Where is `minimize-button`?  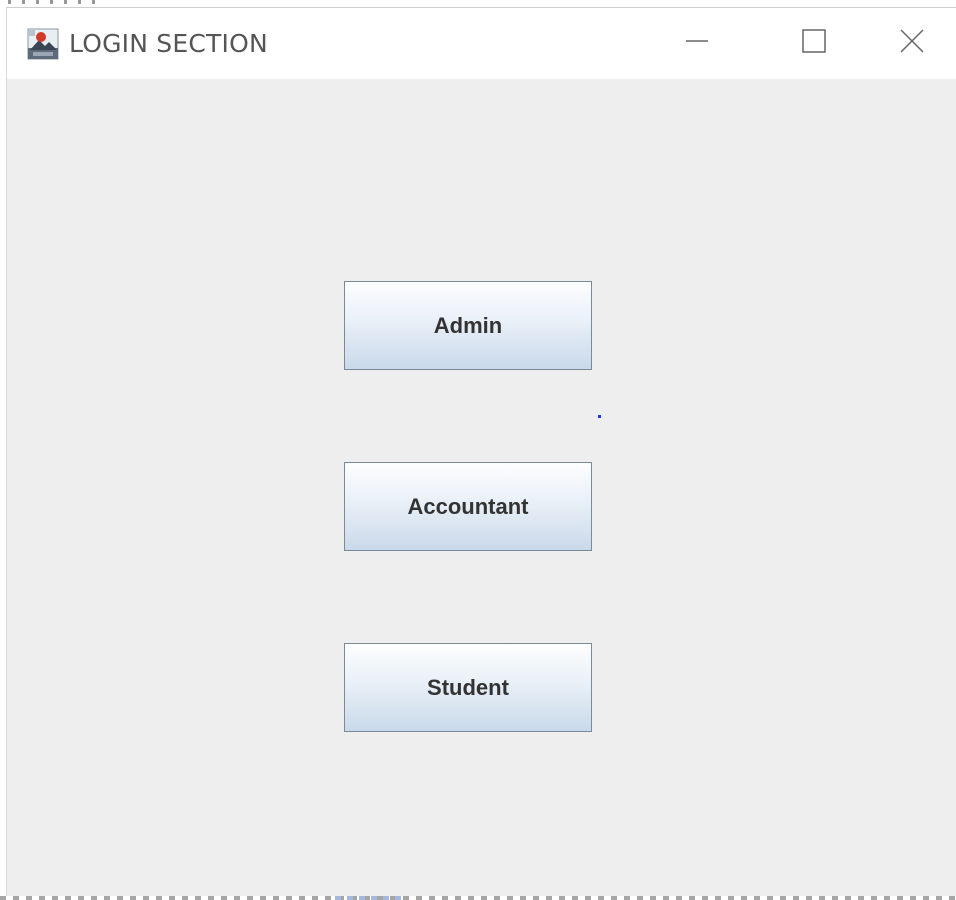
minimize-button is located at coordinates (697, 43).